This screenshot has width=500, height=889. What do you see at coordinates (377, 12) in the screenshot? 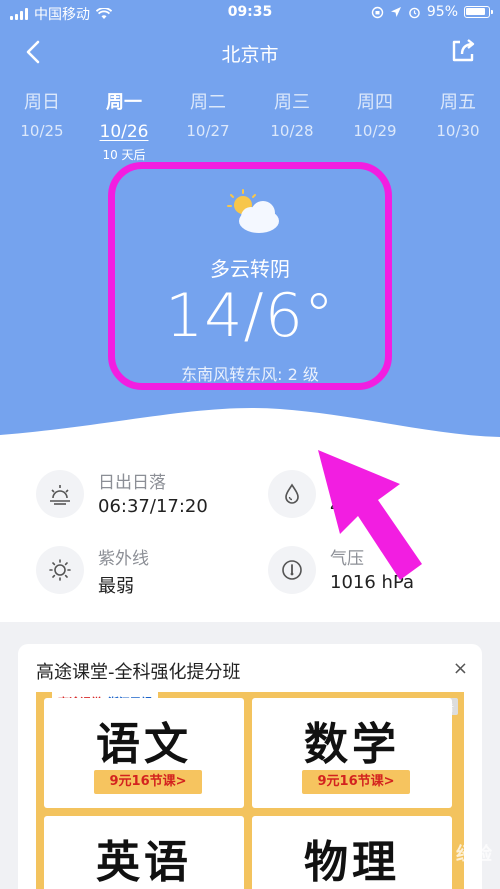
I see `rotation-lock-icon` at bounding box center [377, 12].